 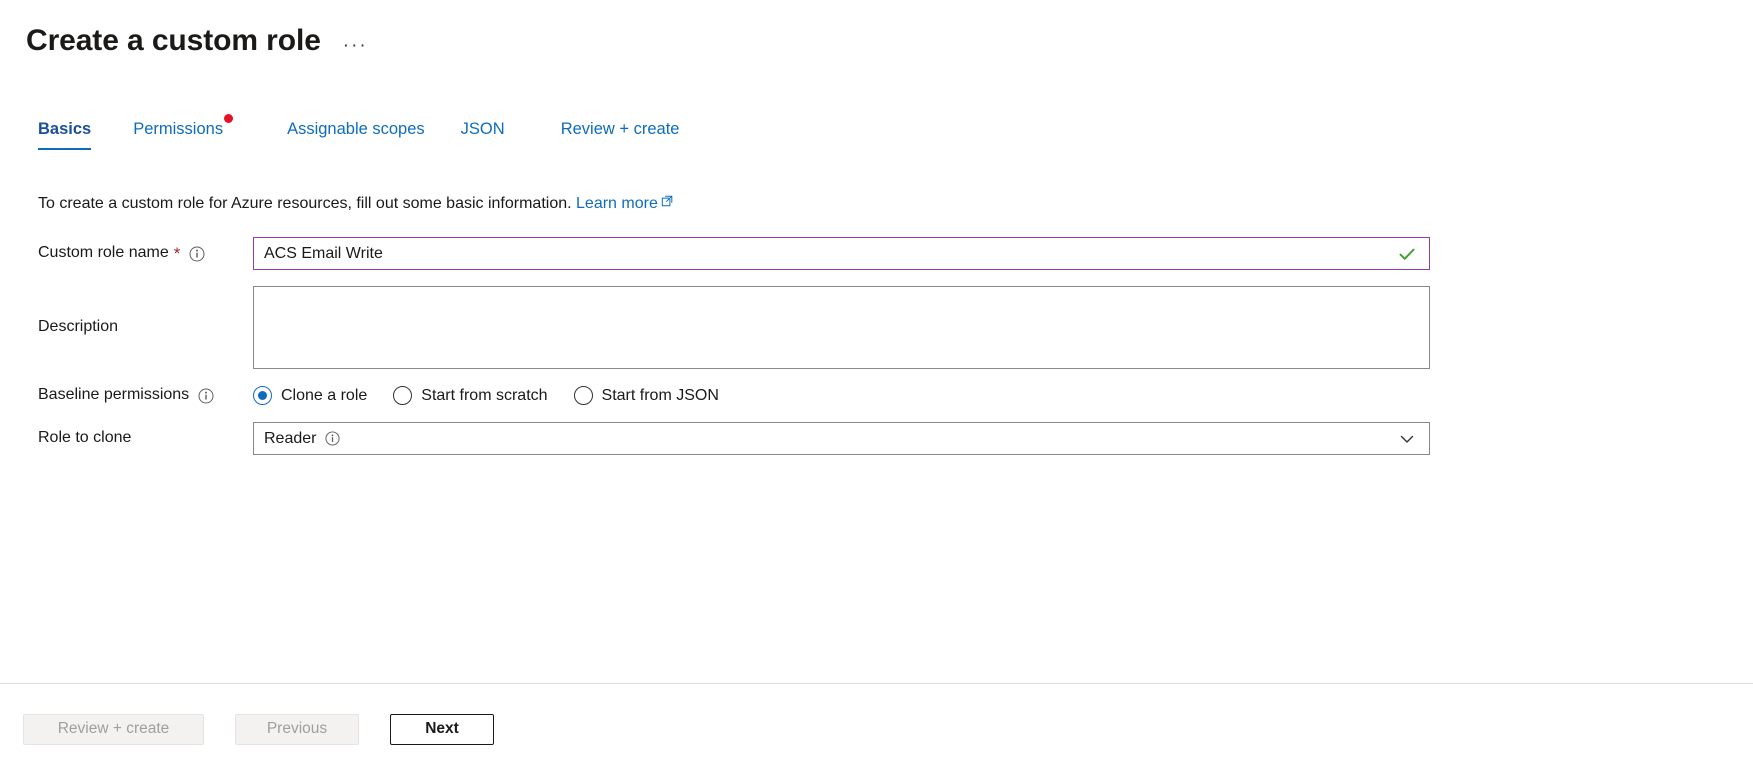 I want to click on learn-more-label: Learn more, so click(x=617, y=203).